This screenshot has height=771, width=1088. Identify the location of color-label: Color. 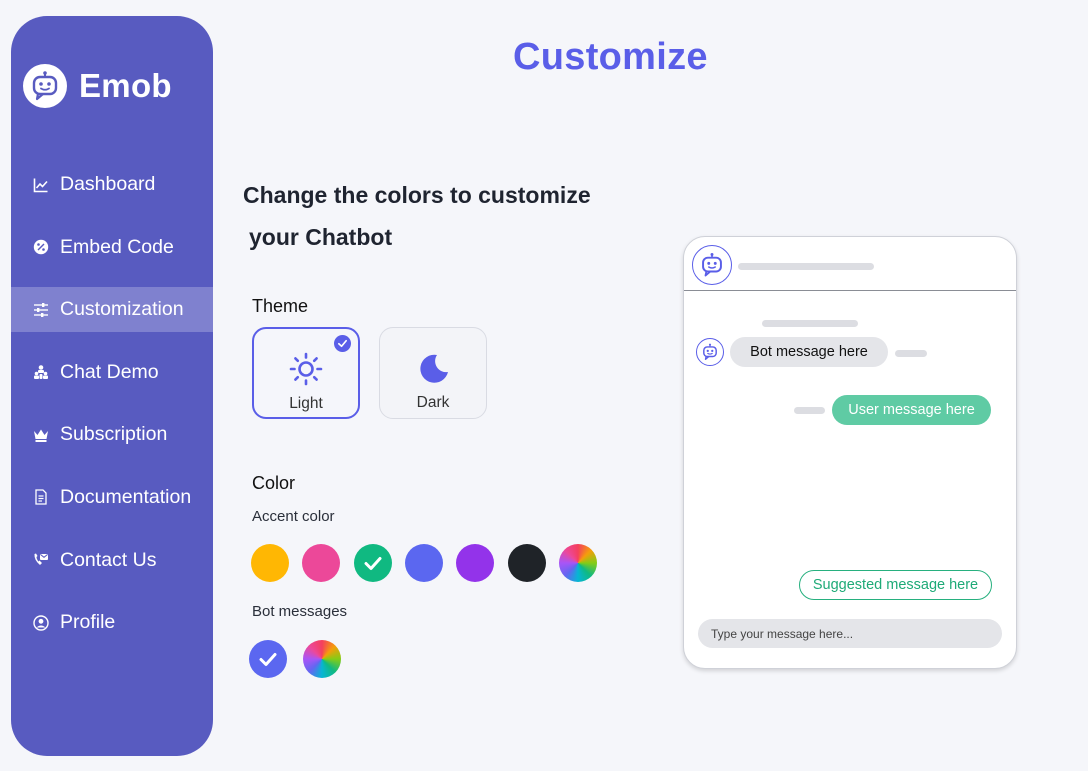
(274, 483).